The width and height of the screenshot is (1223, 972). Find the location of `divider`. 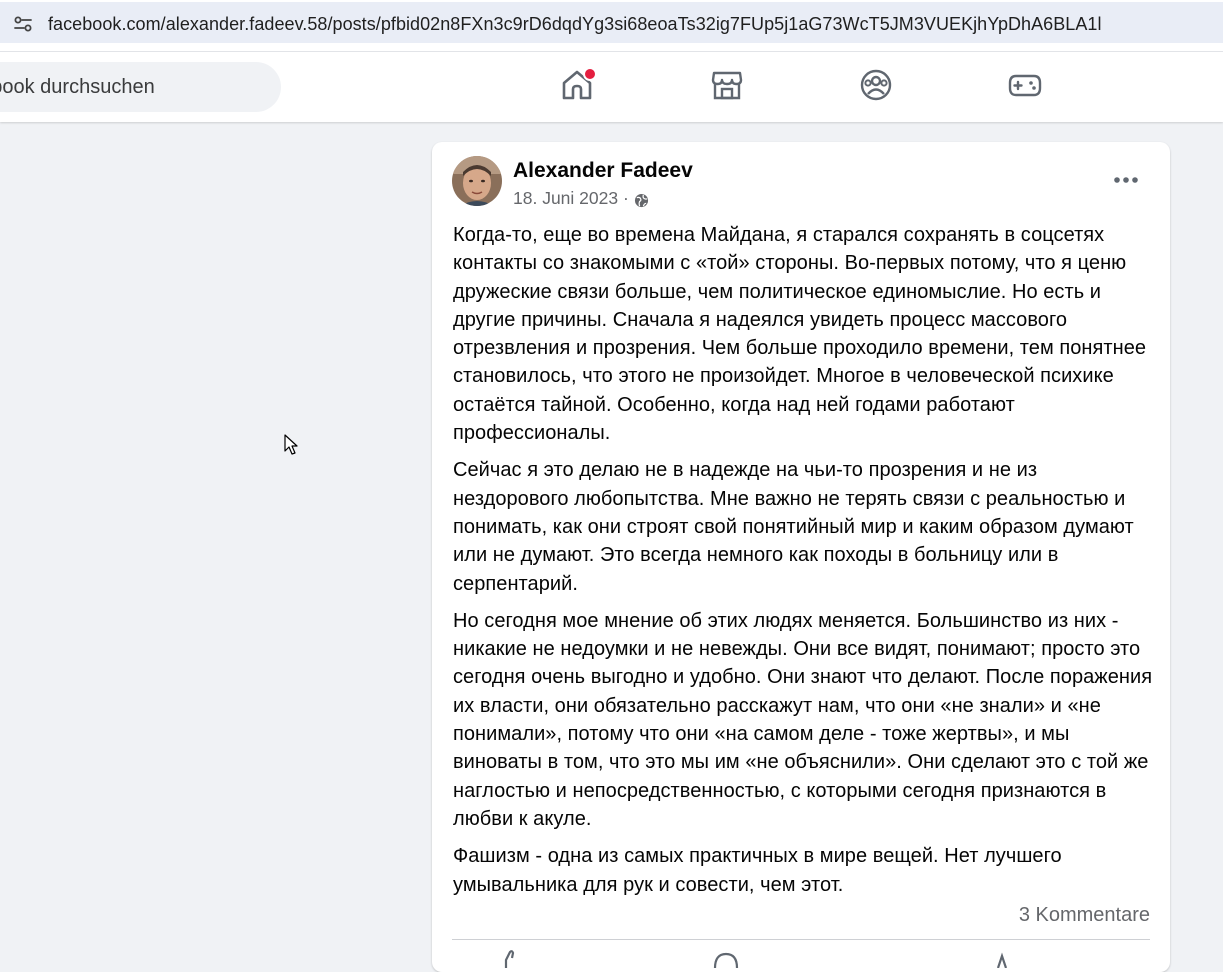

divider is located at coordinates (801, 939).